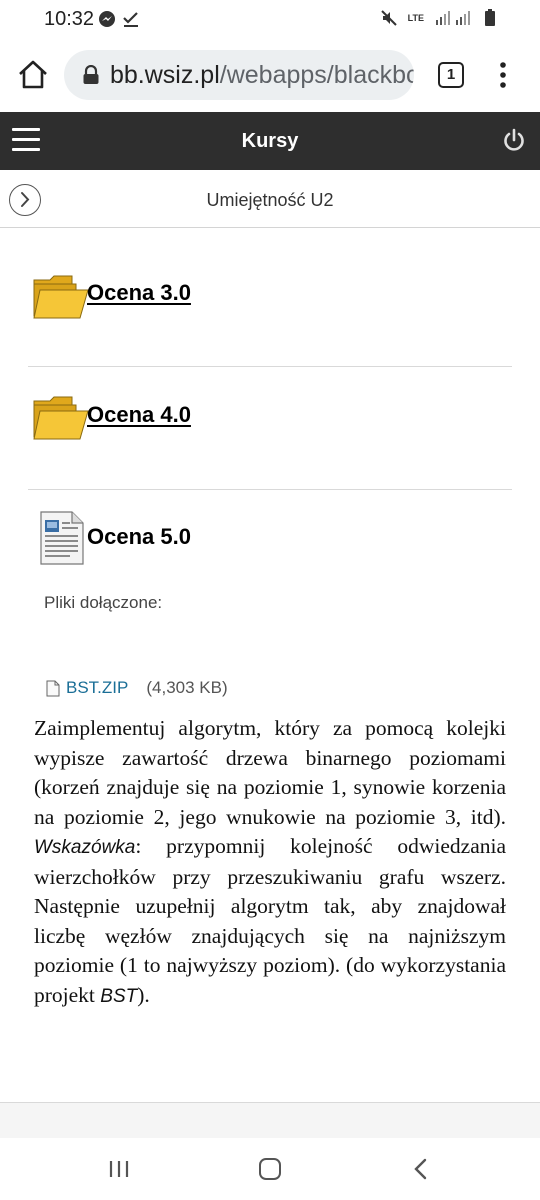 Image resolution: width=540 pixels, height=1200 pixels. I want to click on breadcrumb-bar: Umiejętność U2, so click(270, 199).